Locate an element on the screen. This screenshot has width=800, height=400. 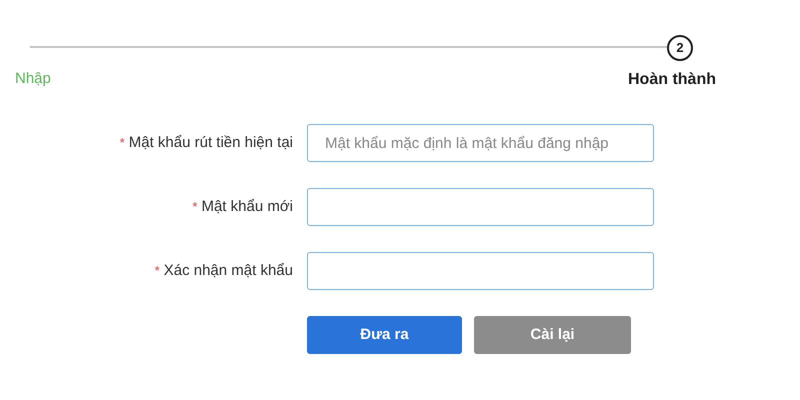
step-label: Nhập is located at coordinates (33, 79).